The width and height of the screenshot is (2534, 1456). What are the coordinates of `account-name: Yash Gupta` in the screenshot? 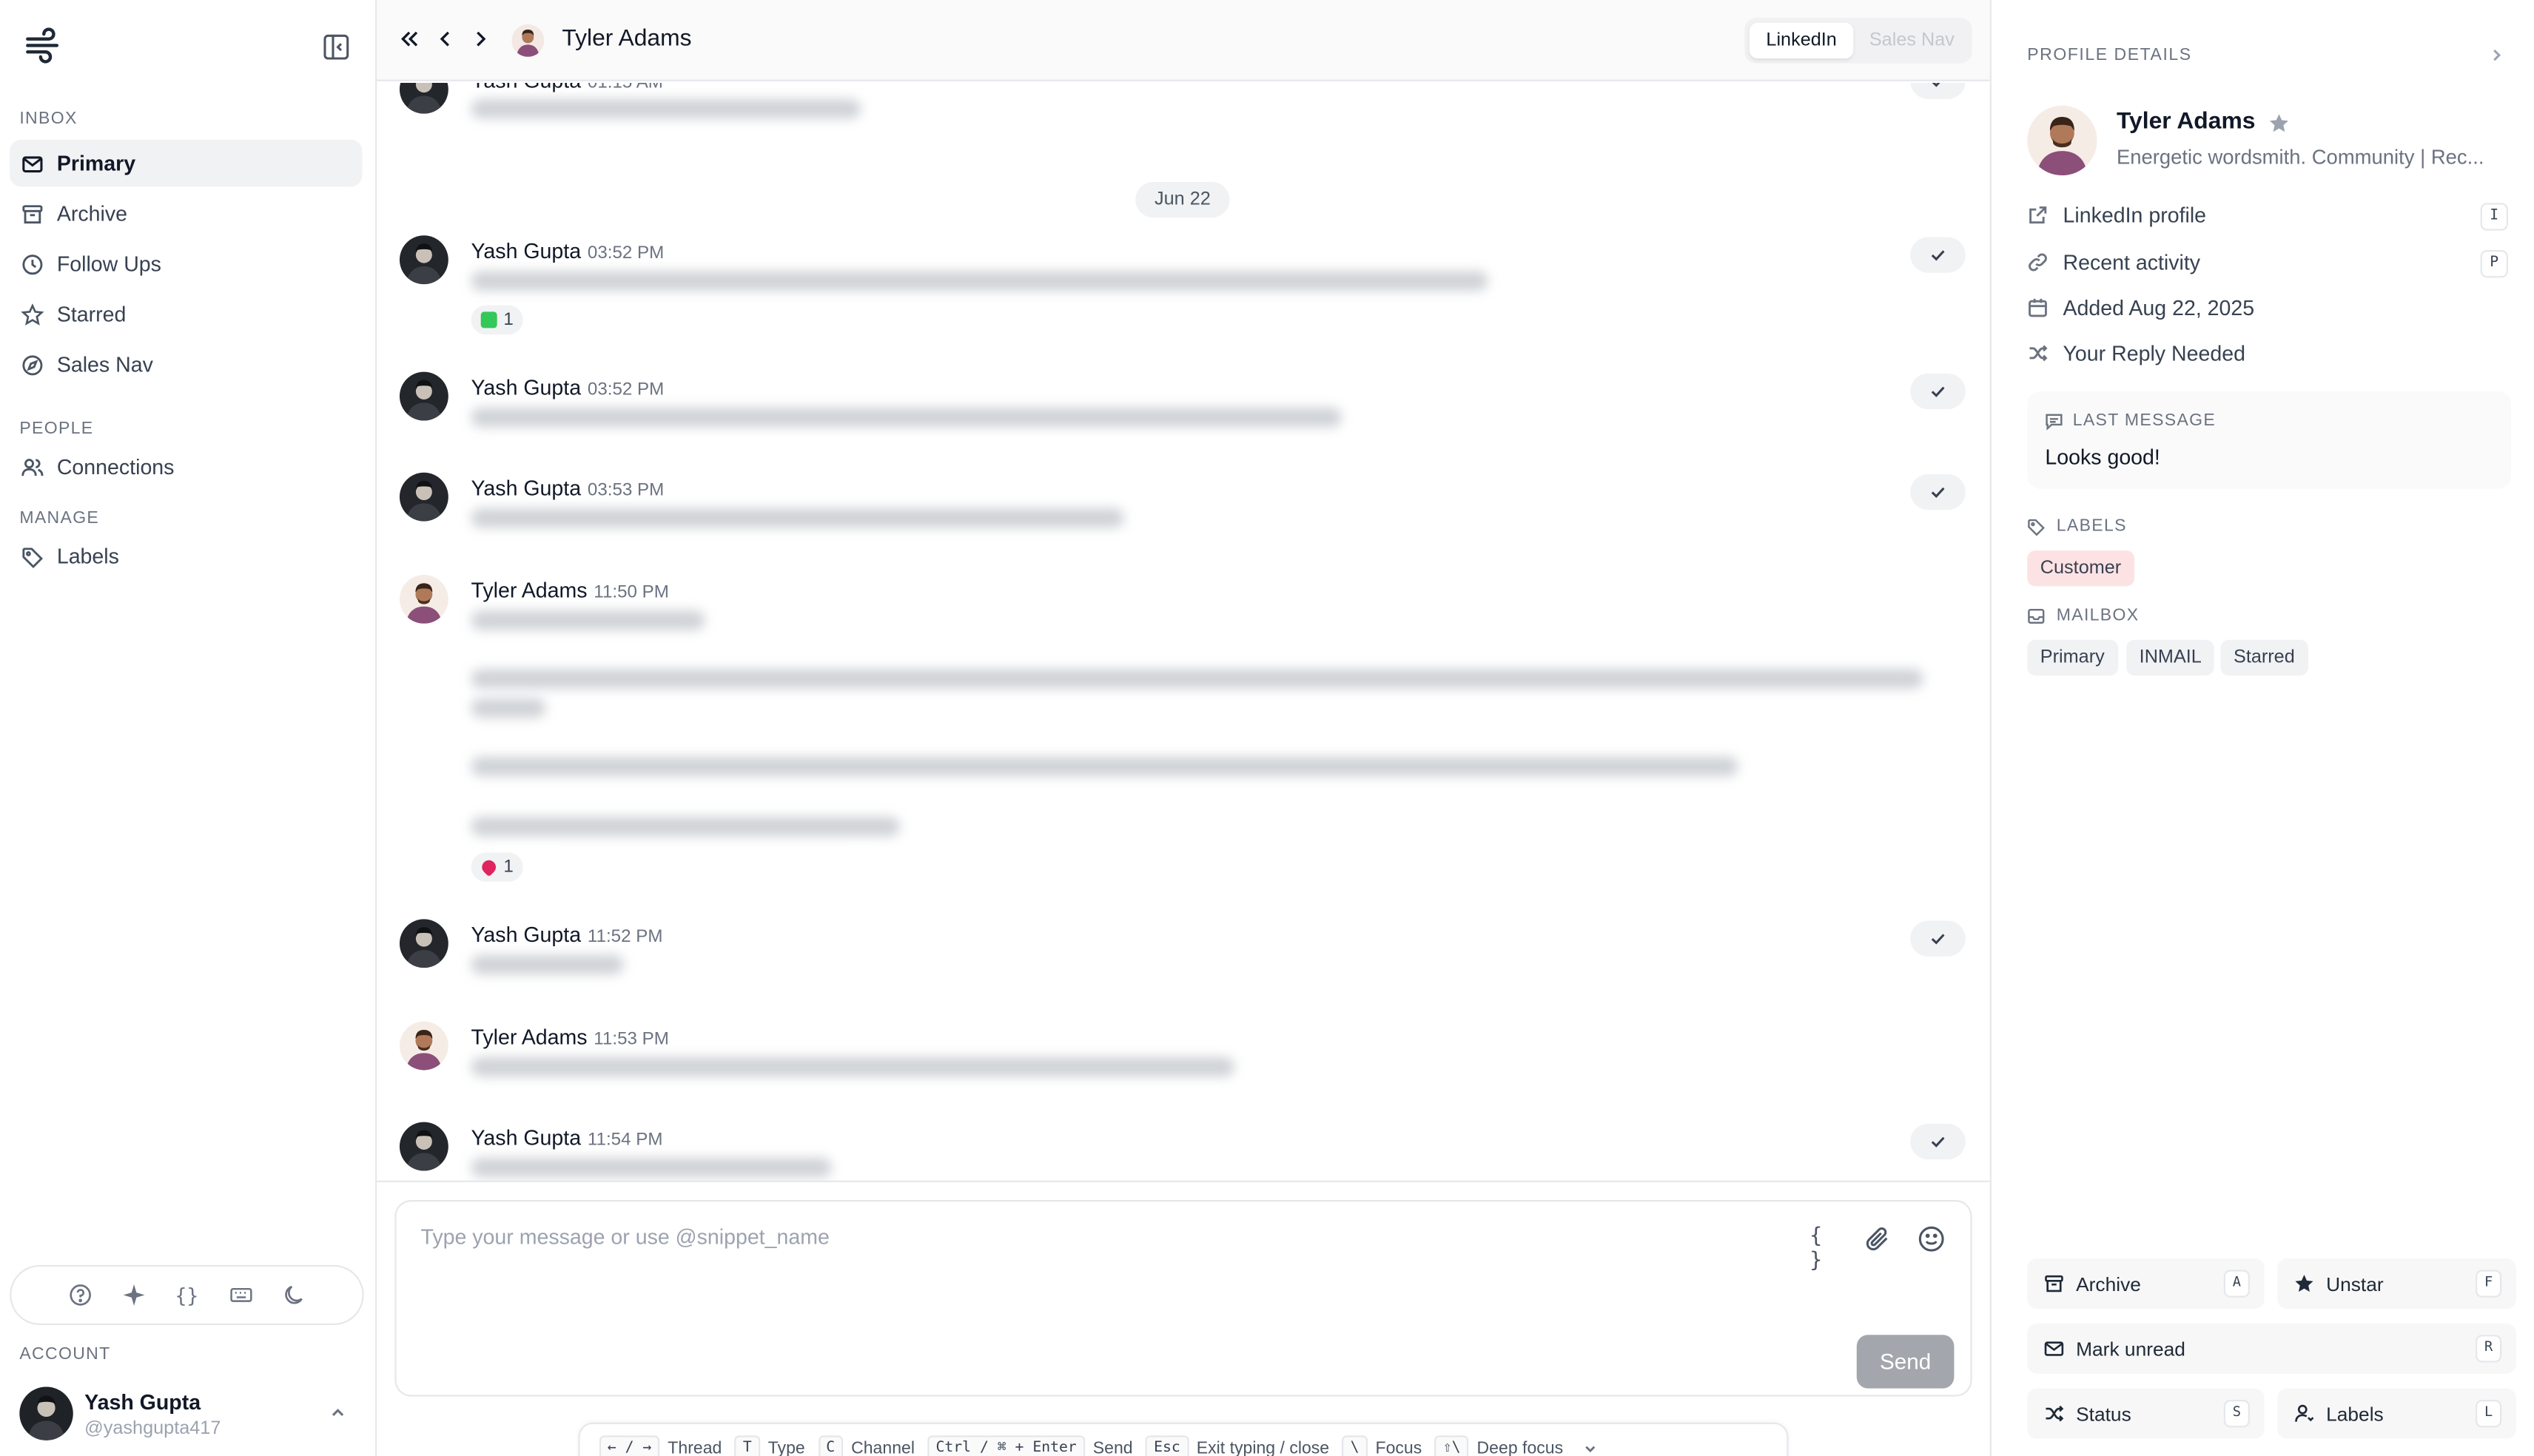 It's located at (142, 1402).